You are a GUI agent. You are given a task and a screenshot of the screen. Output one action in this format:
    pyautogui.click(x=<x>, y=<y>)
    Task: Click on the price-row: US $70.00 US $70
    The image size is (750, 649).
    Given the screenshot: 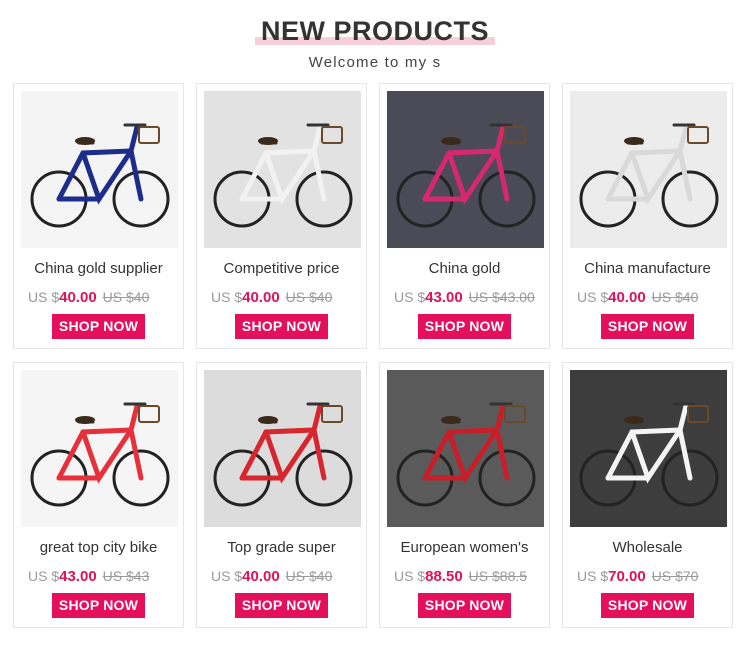 What is the action you would take?
    pyautogui.click(x=652, y=576)
    